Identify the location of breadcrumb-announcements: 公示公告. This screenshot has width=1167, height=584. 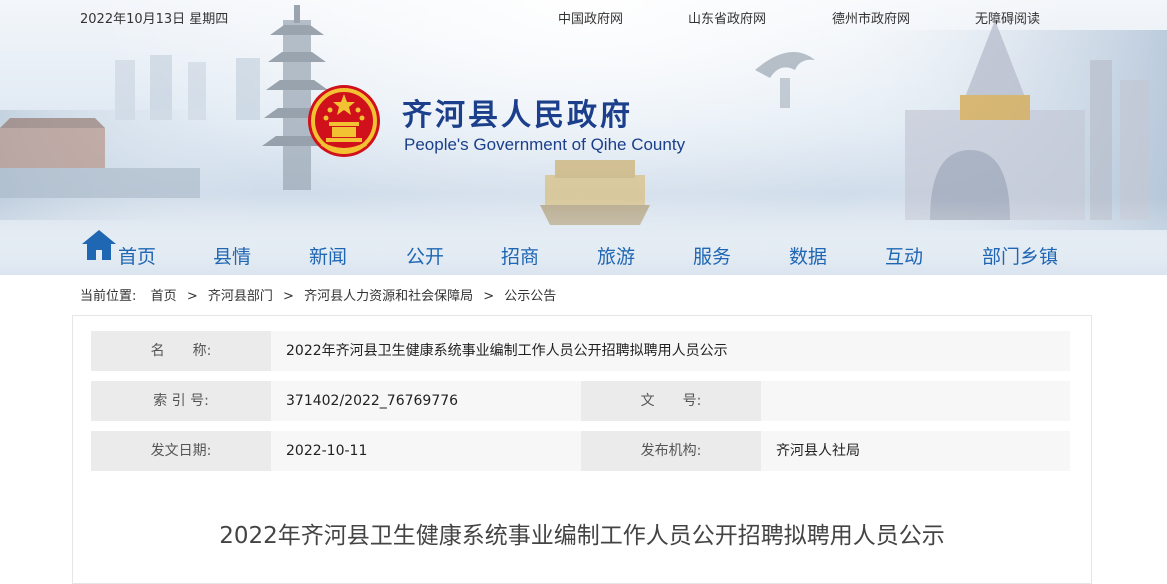
(530, 296).